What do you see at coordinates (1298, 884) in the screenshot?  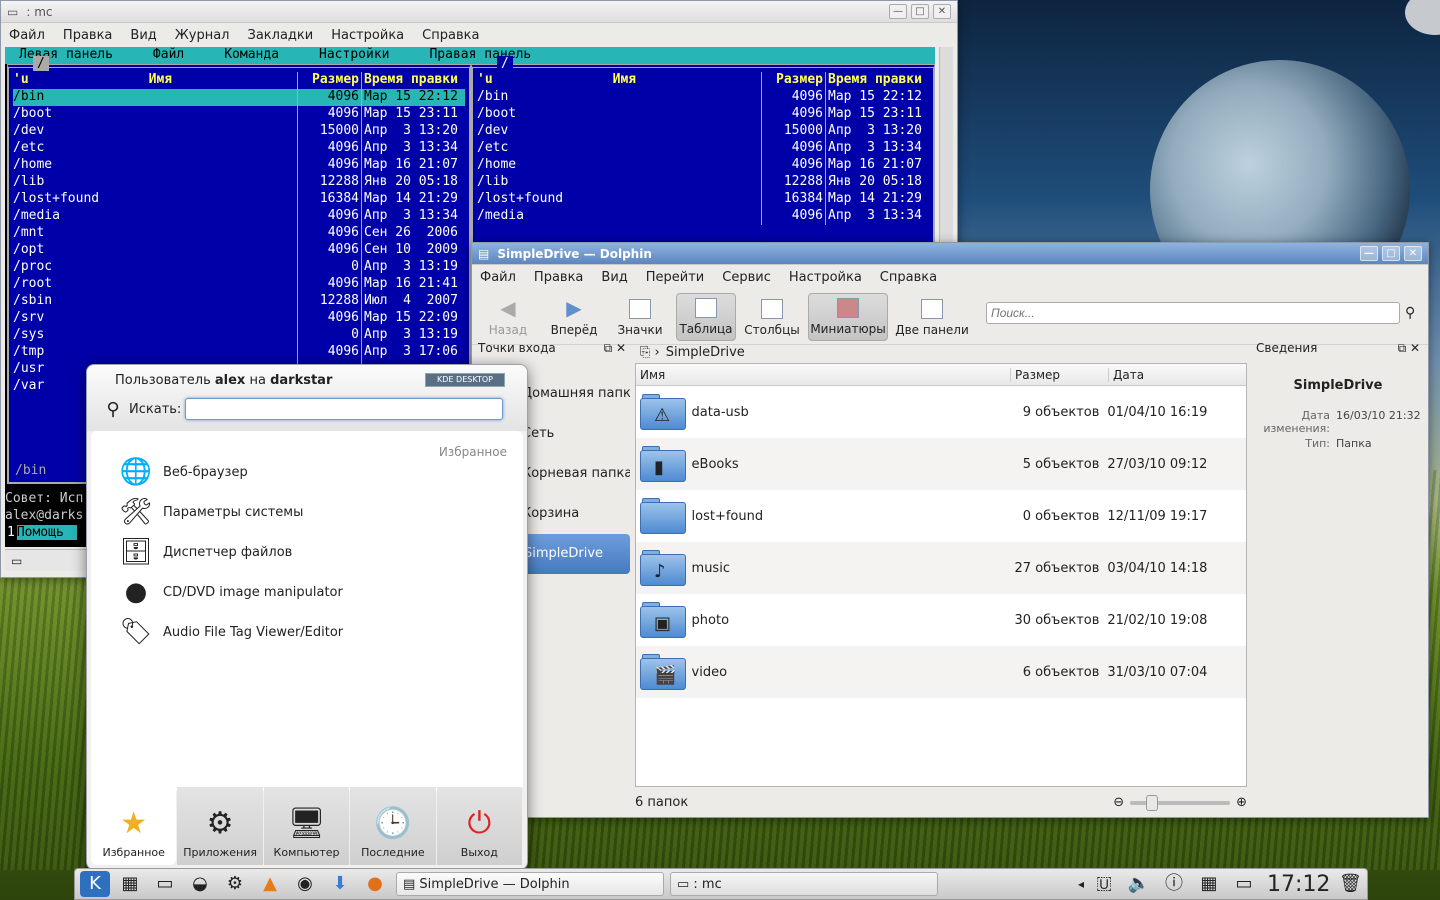 I see `clock: 17:12` at bounding box center [1298, 884].